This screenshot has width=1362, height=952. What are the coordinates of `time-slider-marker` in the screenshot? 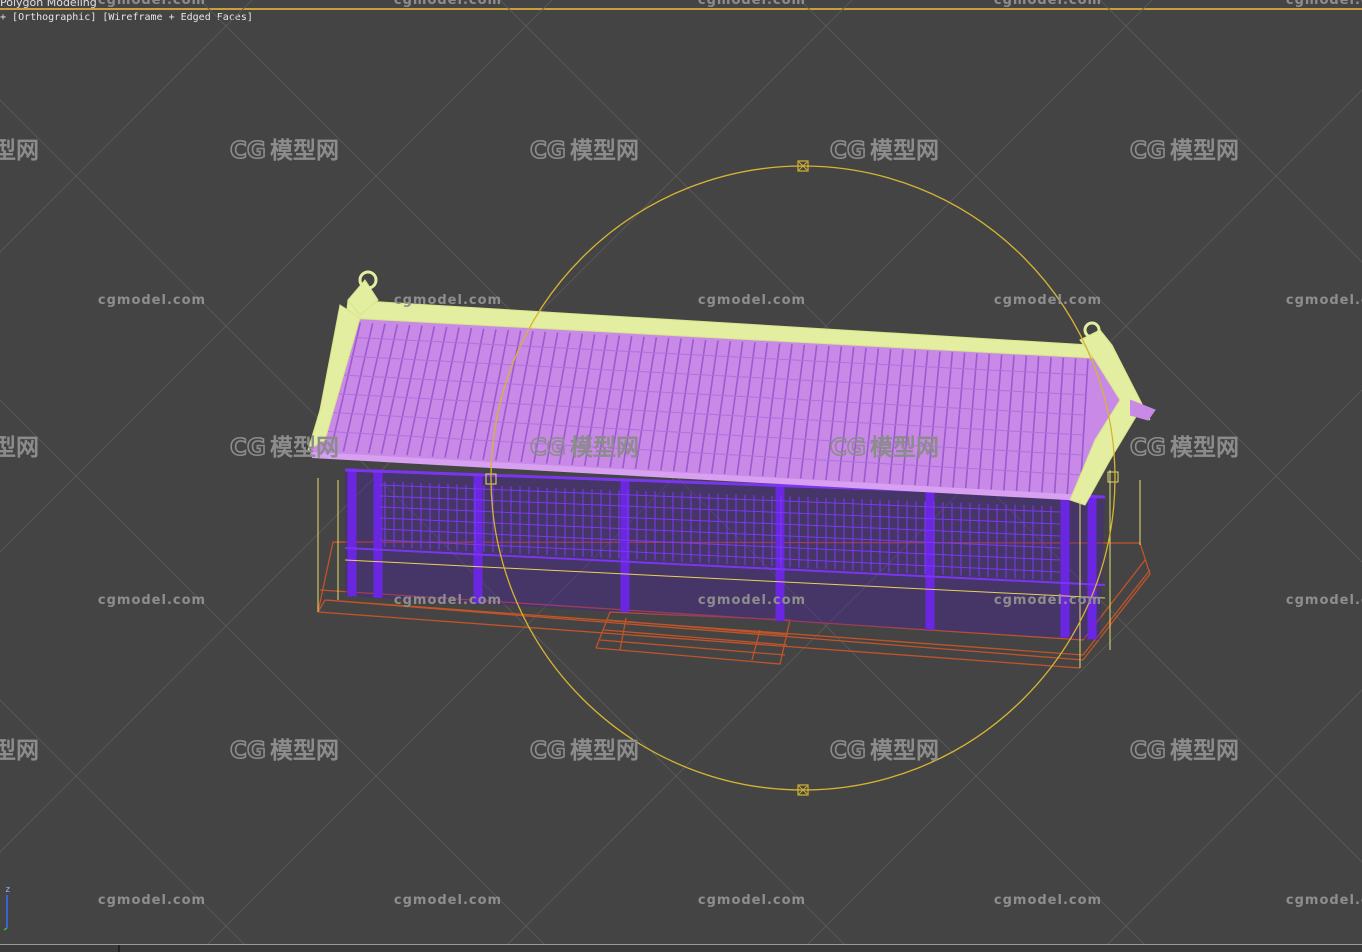 It's located at (119, 948).